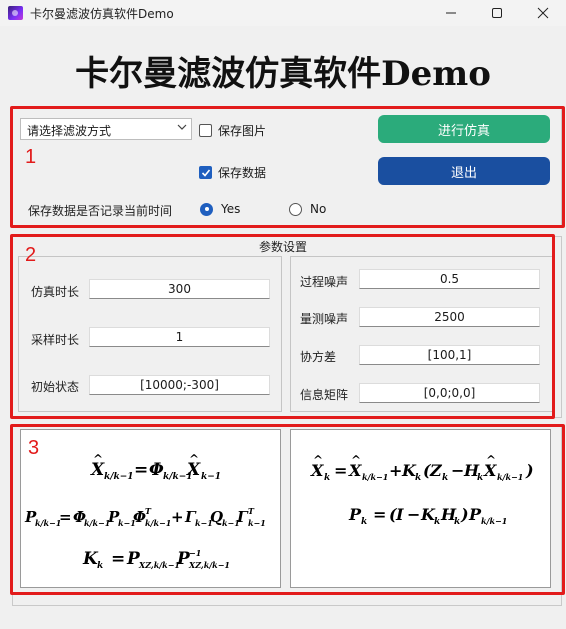  What do you see at coordinates (449, 393) in the screenshot?
I see `info-matrix-input: [0,0;0,0]` at bounding box center [449, 393].